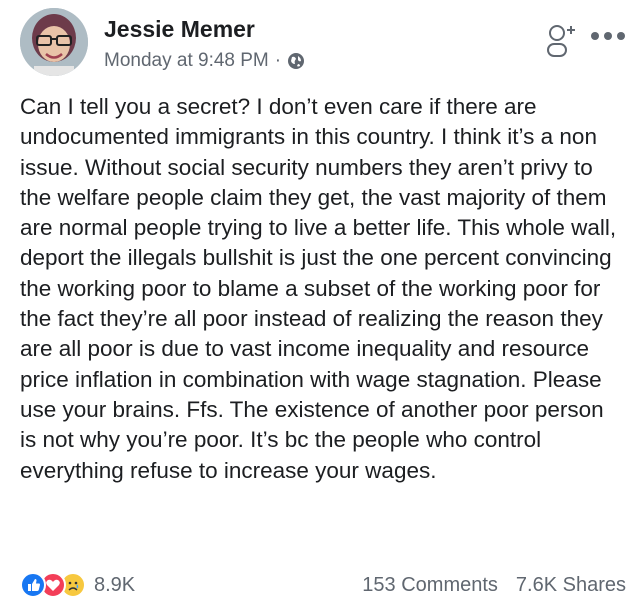 The height and width of the screenshot is (609, 640). What do you see at coordinates (33, 585) in the screenshot?
I see `like-icon` at bounding box center [33, 585].